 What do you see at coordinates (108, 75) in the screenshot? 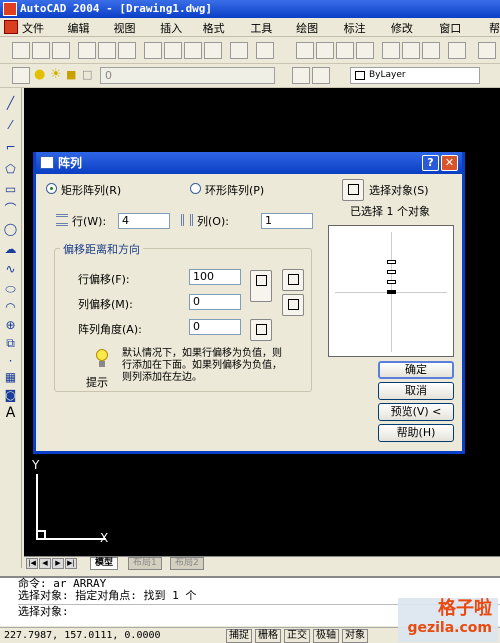
I see `layer-current-value: 0` at bounding box center [108, 75].